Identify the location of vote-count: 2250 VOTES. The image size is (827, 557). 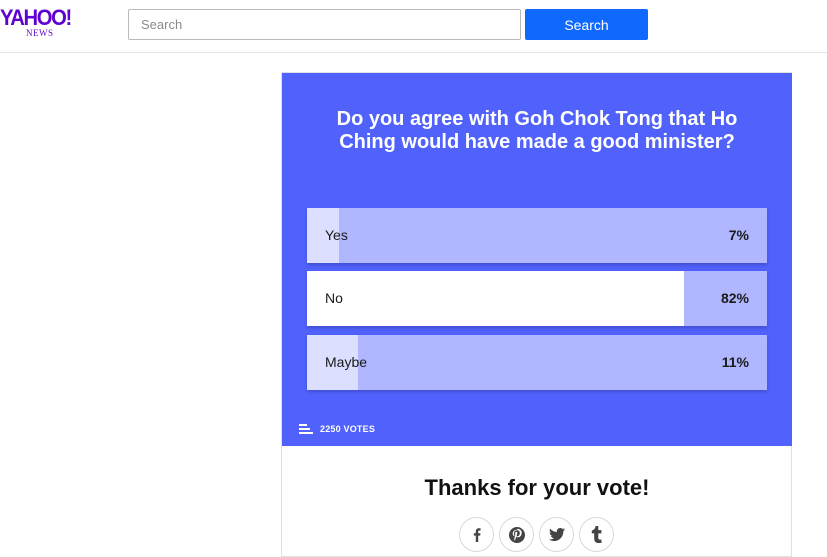
(337, 429).